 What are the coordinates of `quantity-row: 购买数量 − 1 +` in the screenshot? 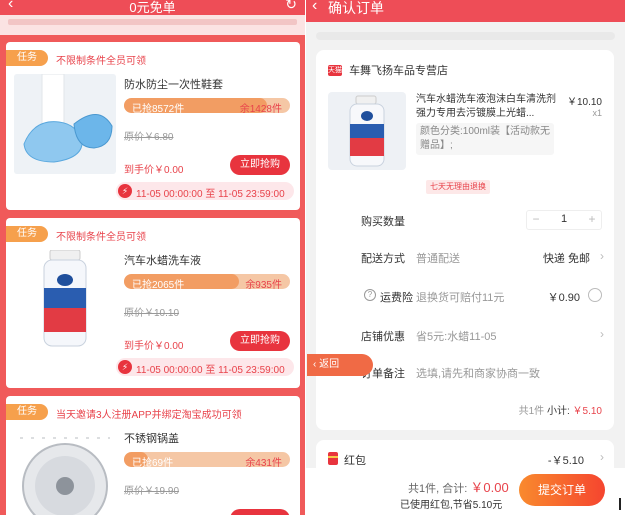 It's located at (465, 220).